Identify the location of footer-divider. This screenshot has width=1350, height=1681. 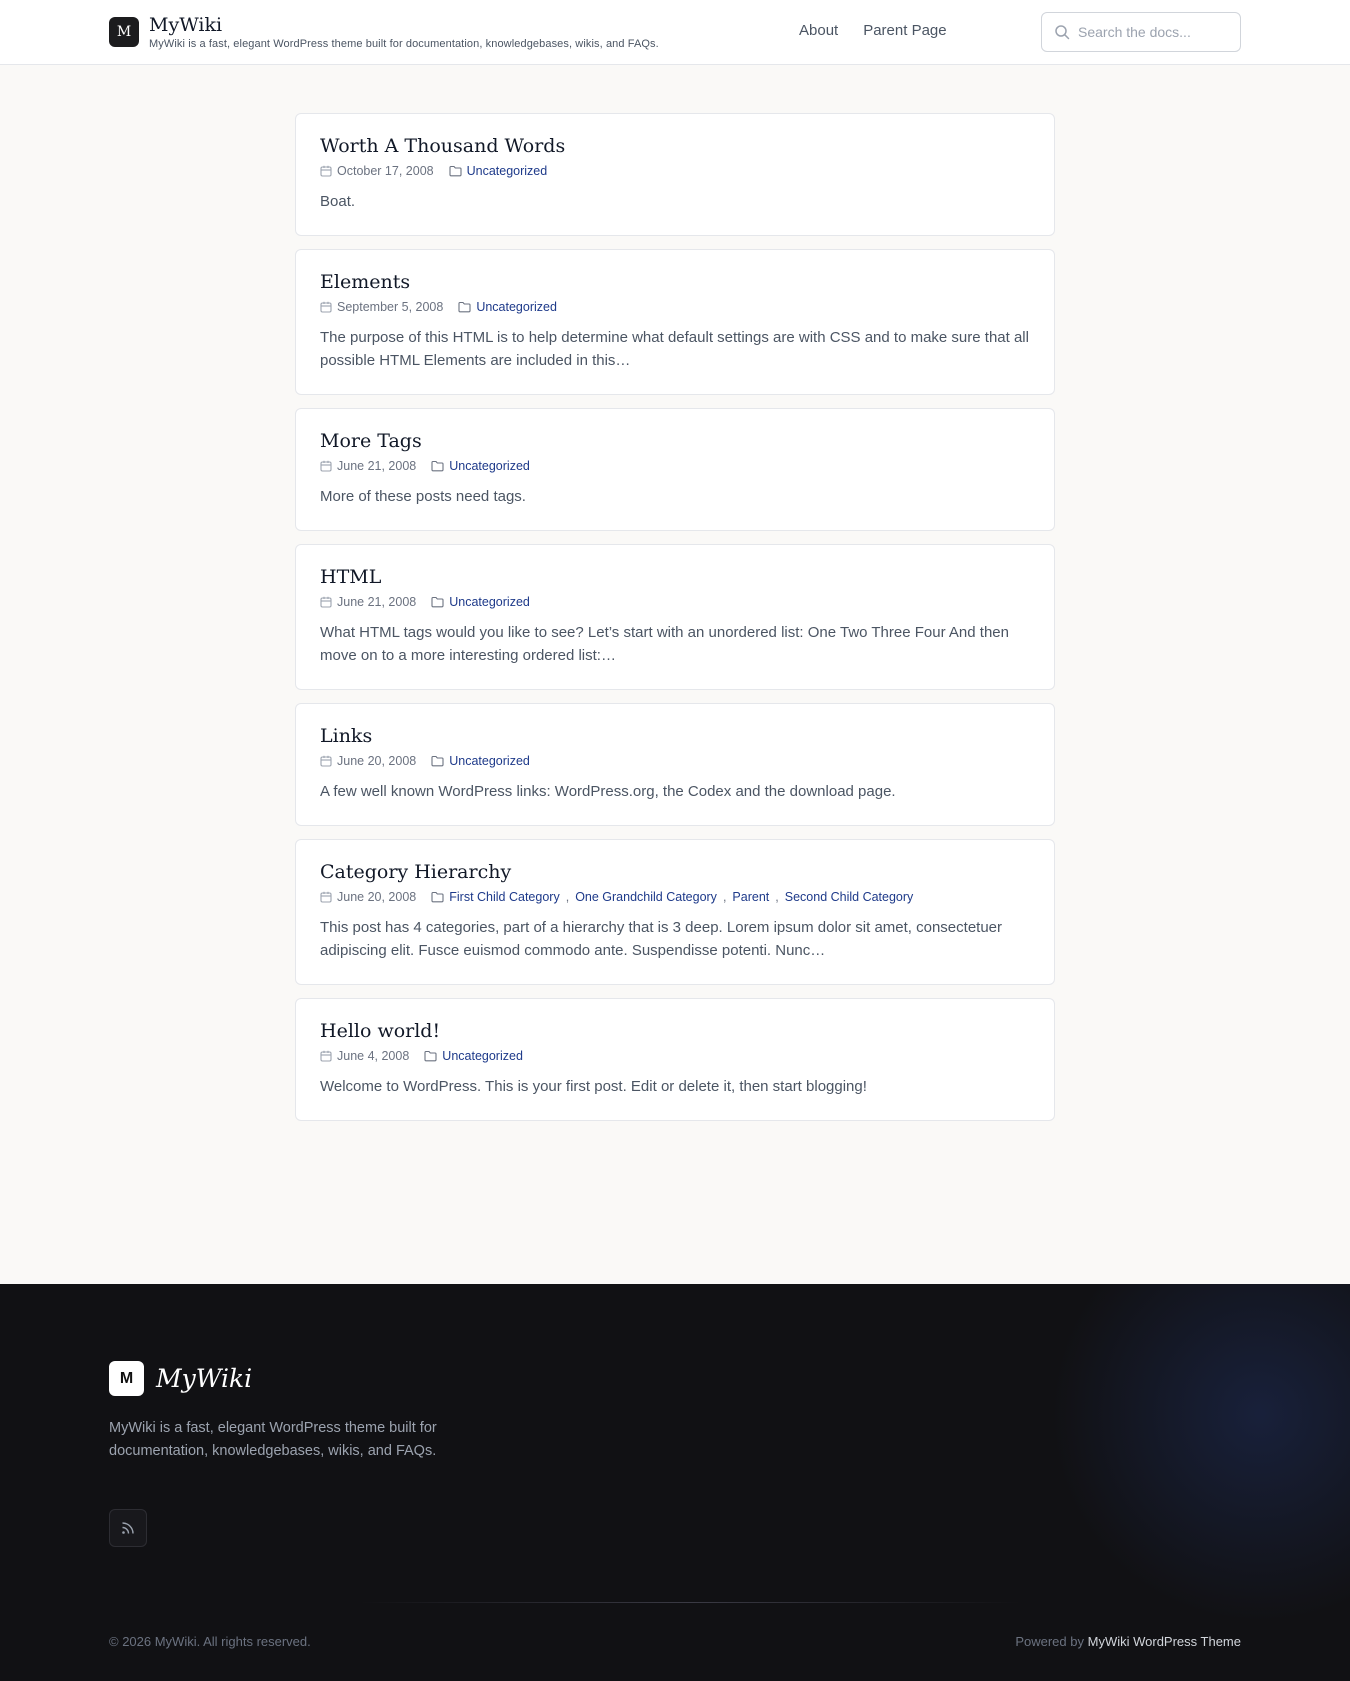
(690, 1602).